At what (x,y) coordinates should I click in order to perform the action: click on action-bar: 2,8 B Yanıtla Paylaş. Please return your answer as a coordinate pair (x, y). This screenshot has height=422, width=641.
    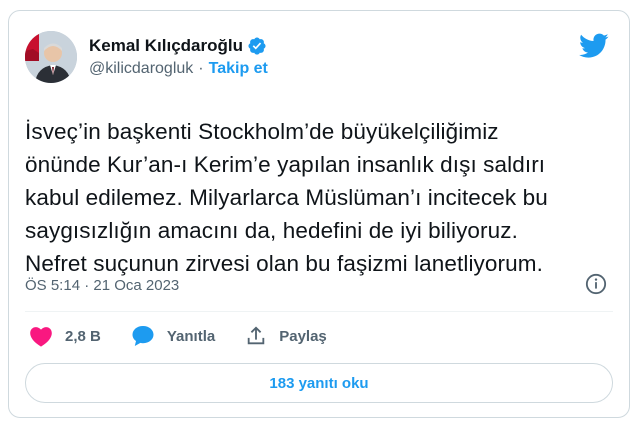
    Looking at the image, I should click on (193, 336).